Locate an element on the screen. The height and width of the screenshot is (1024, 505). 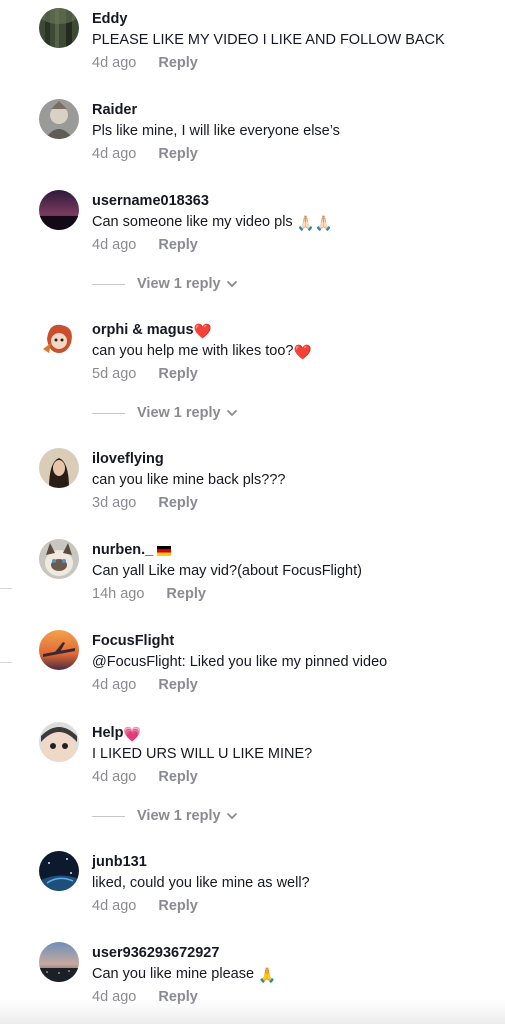
comment-username: orphi & magus❤️ is located at coordinates (152, 331).